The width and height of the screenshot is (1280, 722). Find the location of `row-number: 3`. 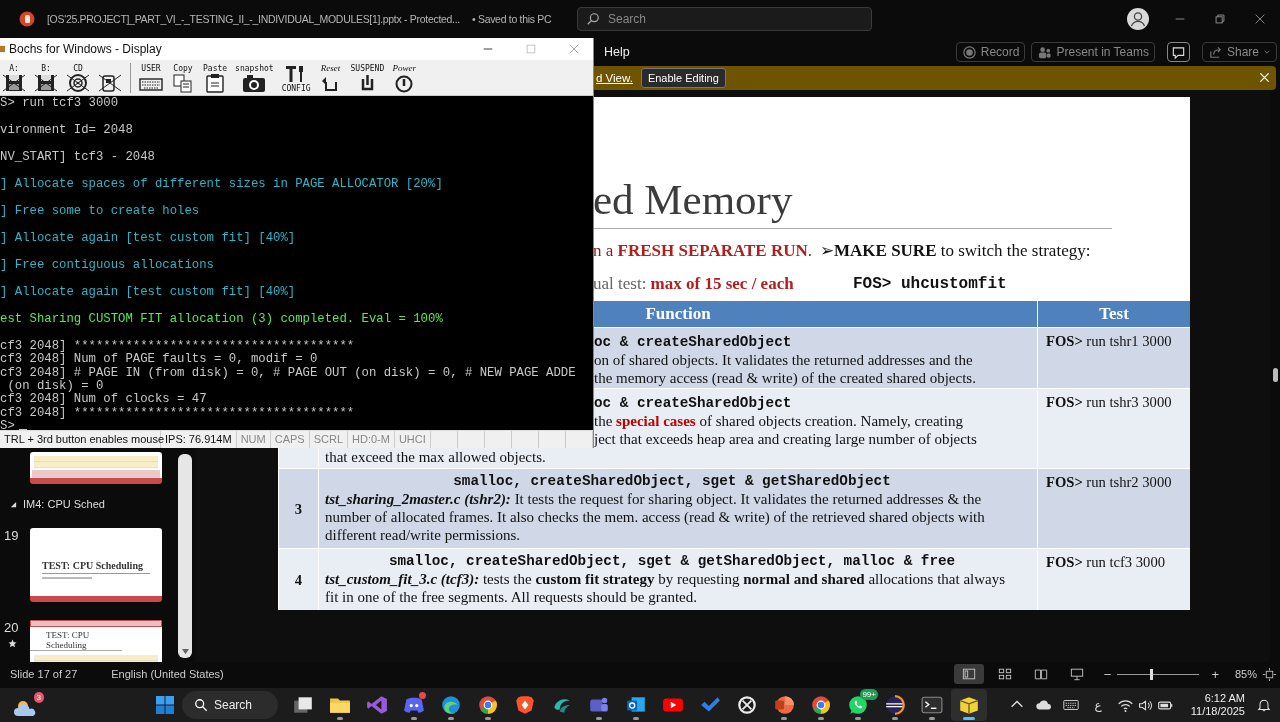

row-number: 3 is located at coordinates (298, 508).